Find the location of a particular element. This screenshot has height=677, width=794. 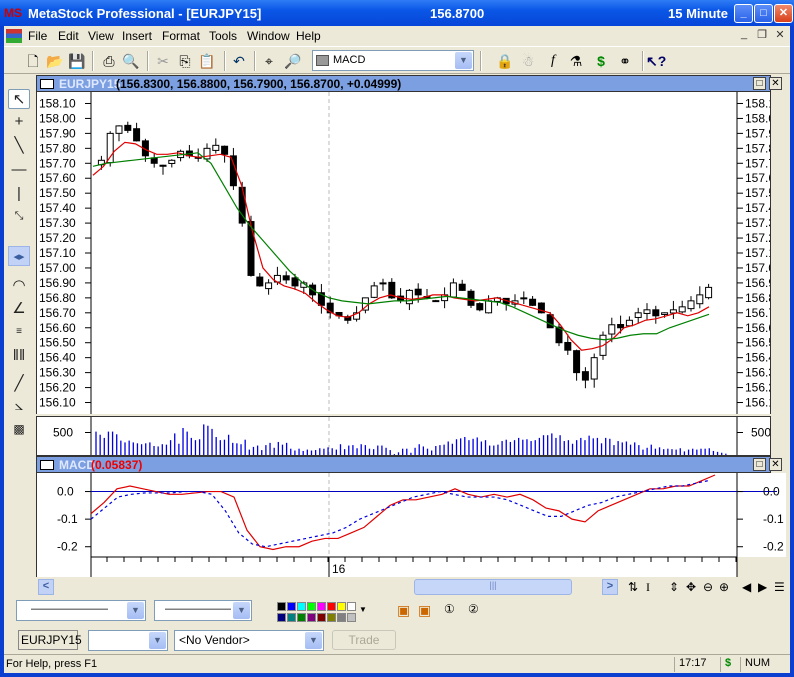

fibonacci-retracement-icon: ≡ is located at coordinates (19, 332).